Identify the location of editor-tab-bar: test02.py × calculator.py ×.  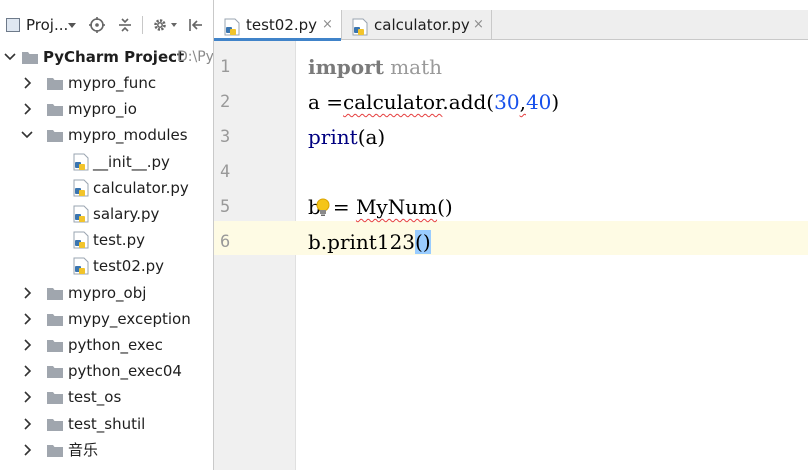
(511, 25).